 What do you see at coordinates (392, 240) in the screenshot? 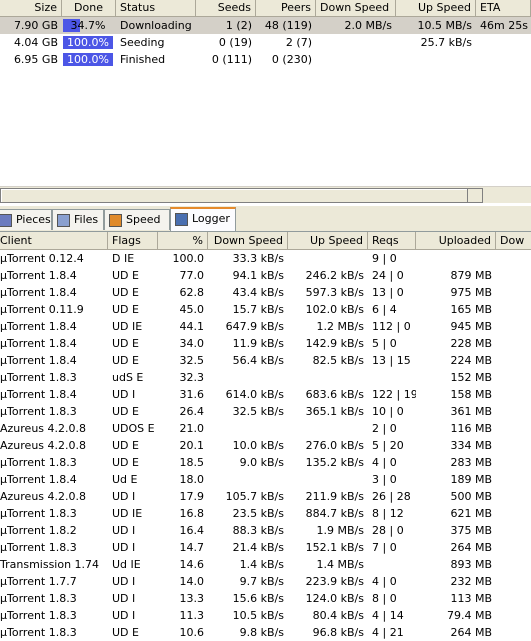
I see `column-header-reqs: Reqs` at bounding box center [392, 240].